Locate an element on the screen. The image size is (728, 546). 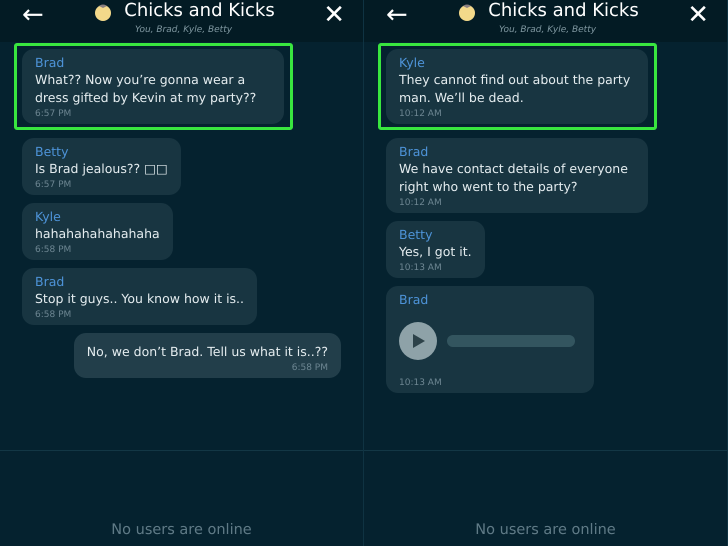
message-text: Yes, I got it. is located at coordinates (435, 252).